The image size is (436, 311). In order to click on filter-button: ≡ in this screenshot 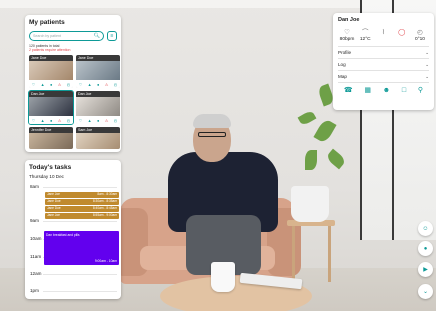, I will do `click(112, 36)`.